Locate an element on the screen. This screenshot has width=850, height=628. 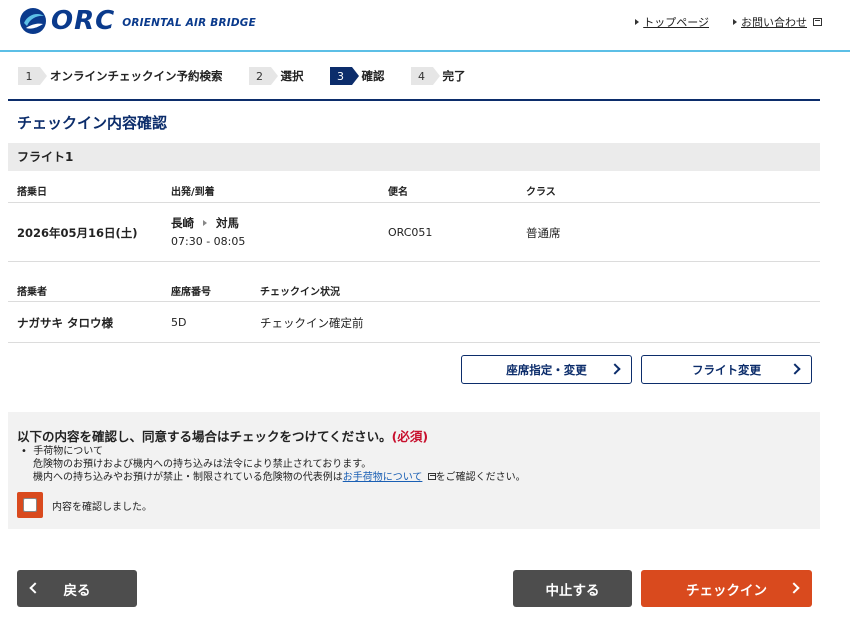
contact-link-label: お問い合わせ is located at coordinates (774, 22).